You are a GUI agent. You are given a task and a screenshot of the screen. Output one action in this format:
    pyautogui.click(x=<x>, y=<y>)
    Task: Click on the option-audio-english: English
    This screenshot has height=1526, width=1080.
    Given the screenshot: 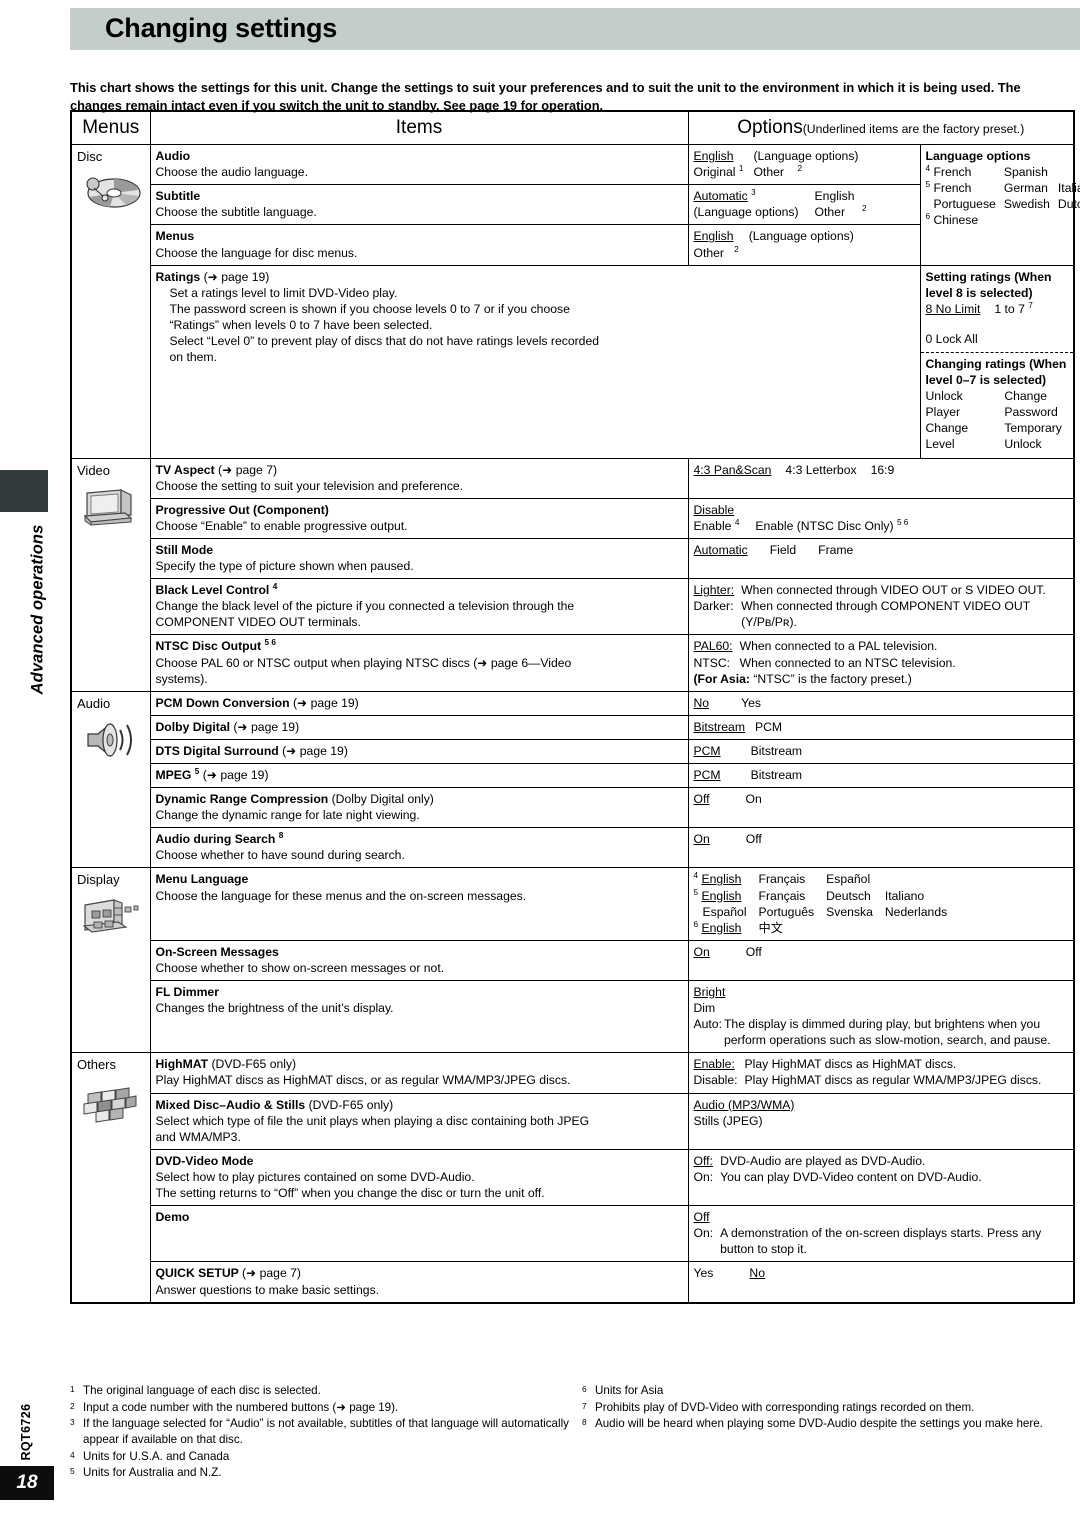 What is the action you would take?
    pyautogui.click(x=719, y=156)
    